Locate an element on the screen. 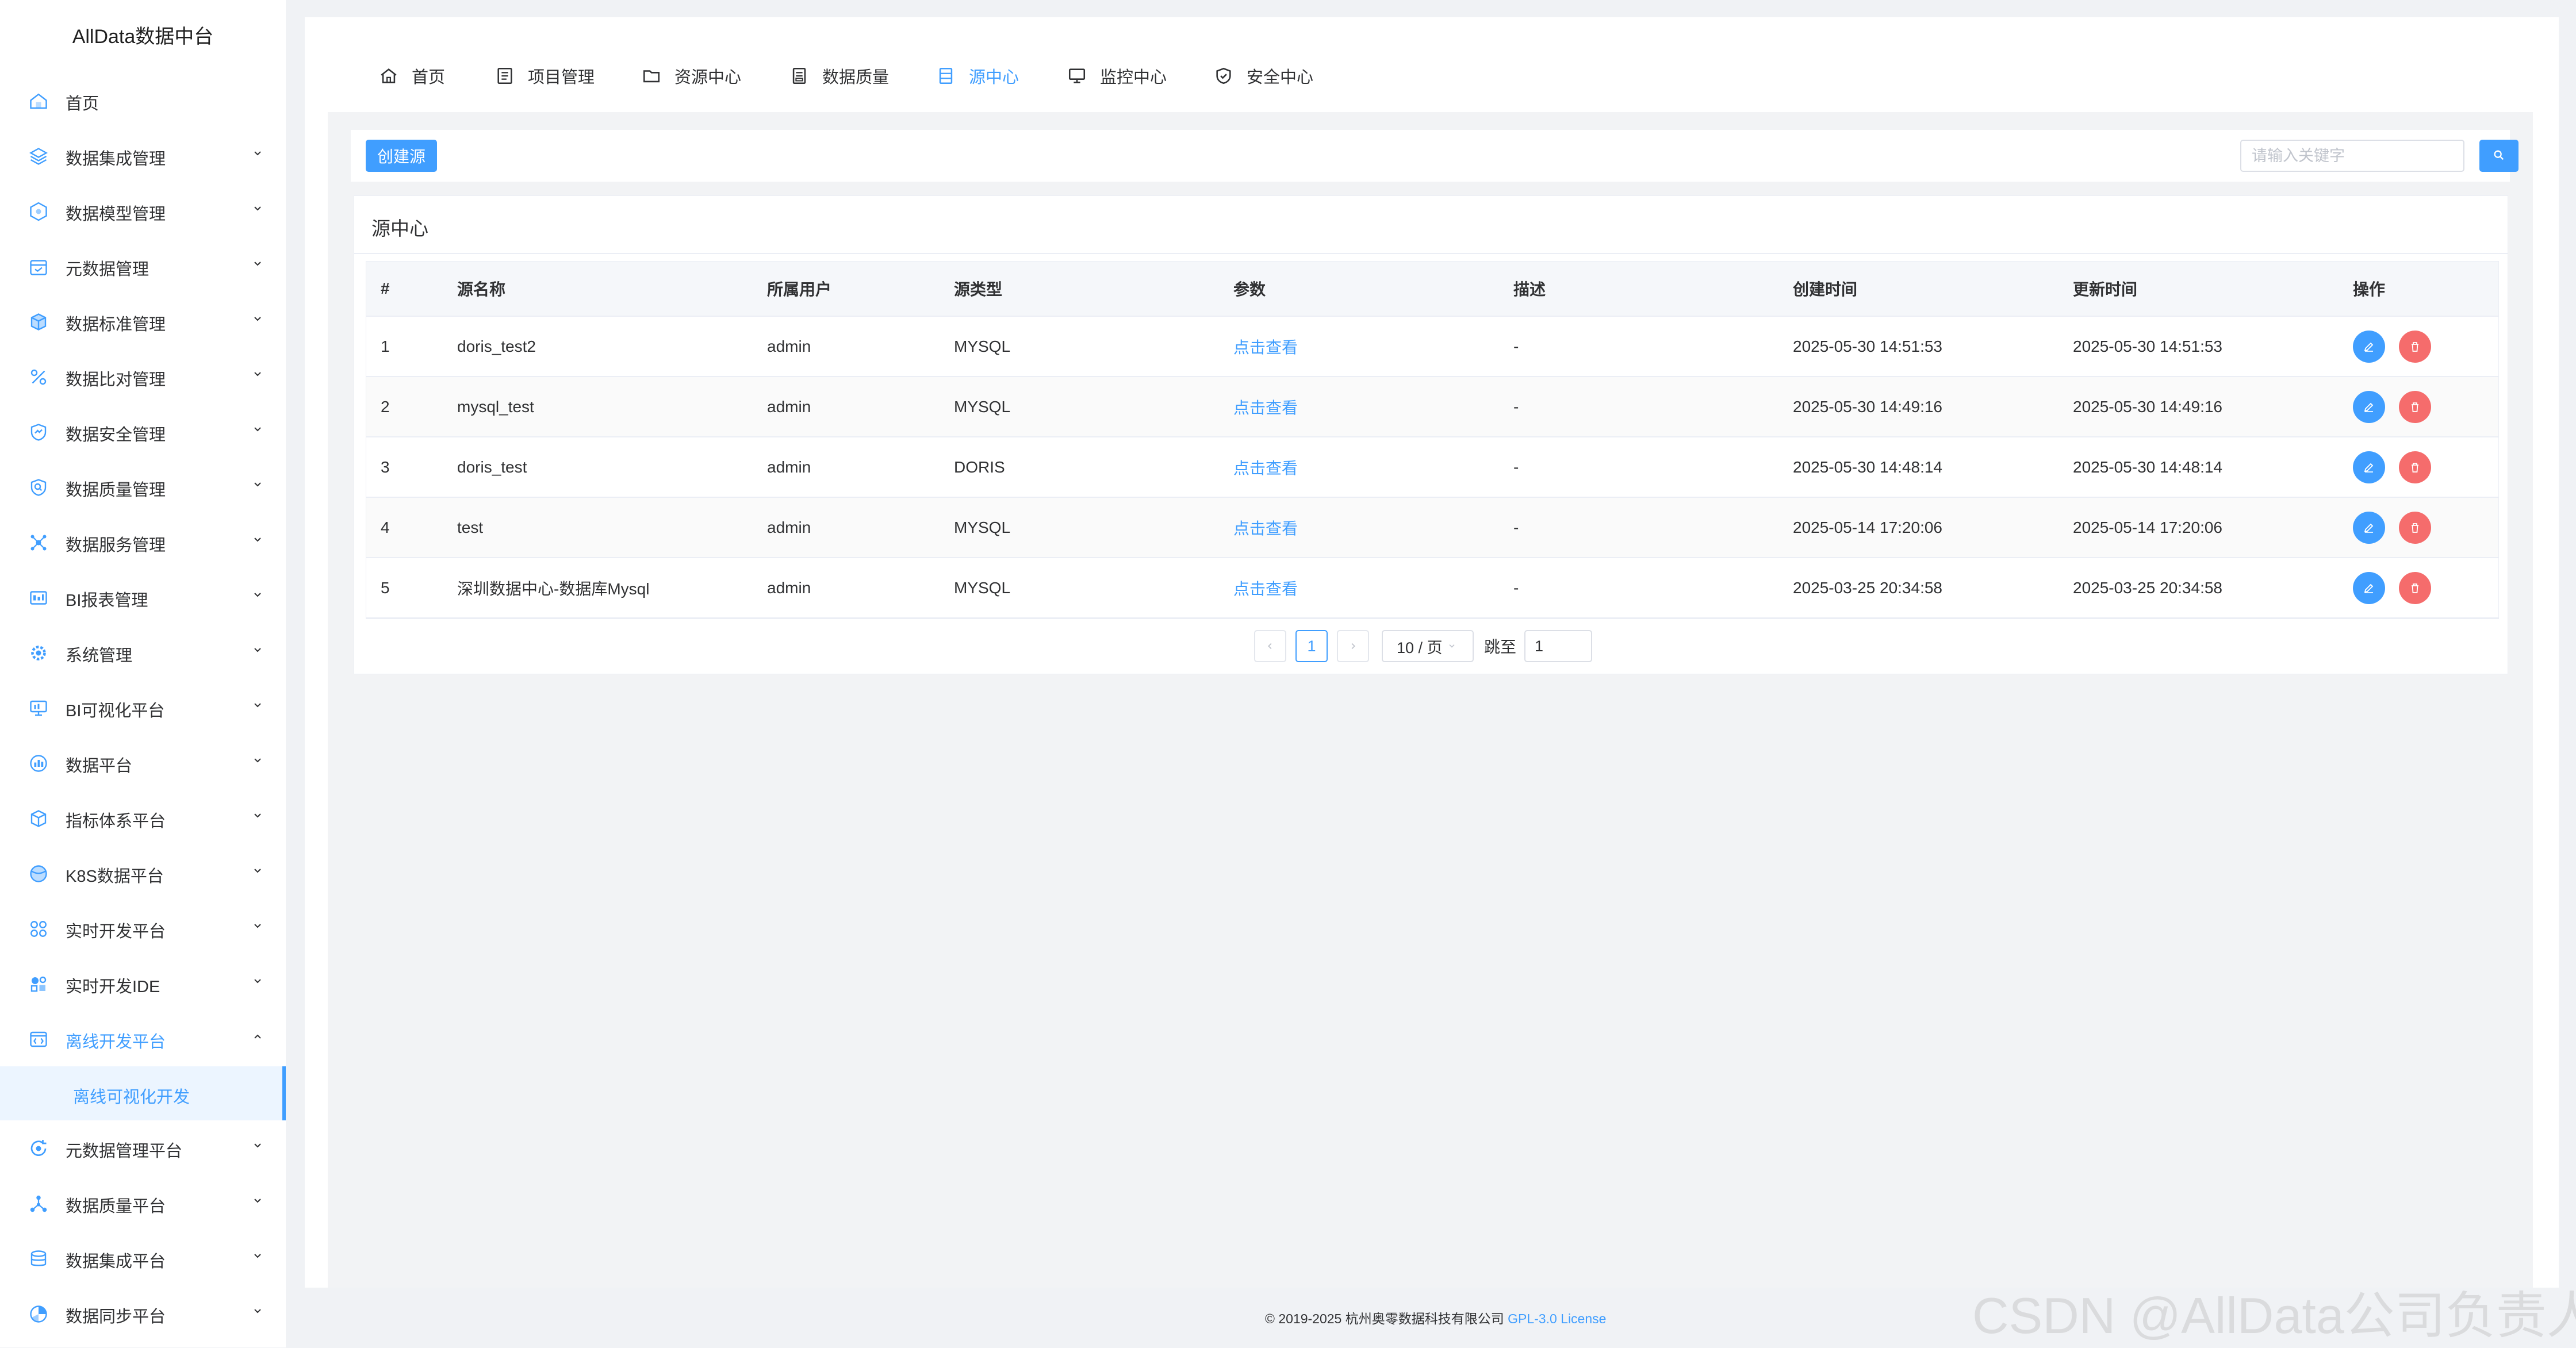 The image size is (2576, 1348). sidebar-item-bi-report: BI报表管理 is located at coordinates (143, 597).